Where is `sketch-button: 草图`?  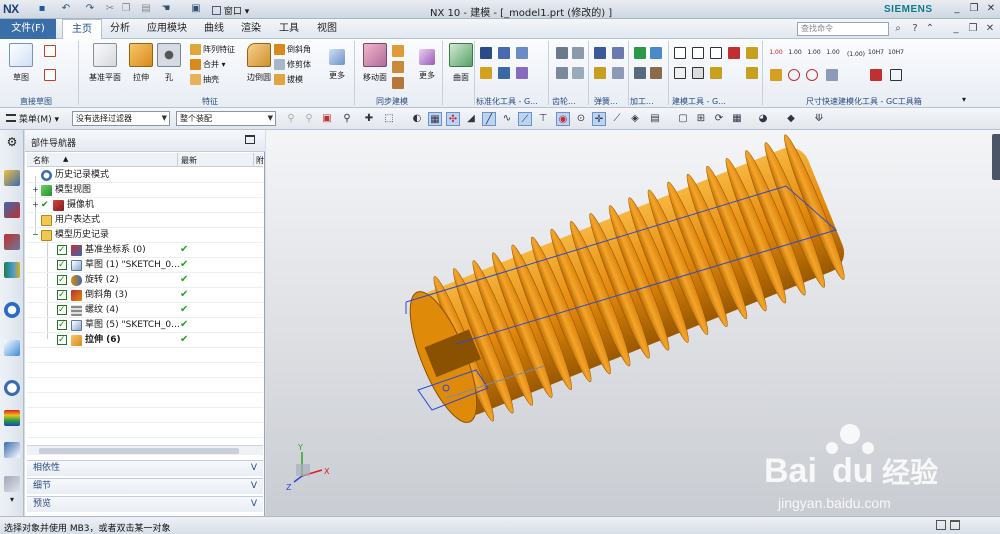 sketch-button: 草图 is located at coordinates (21, 67).